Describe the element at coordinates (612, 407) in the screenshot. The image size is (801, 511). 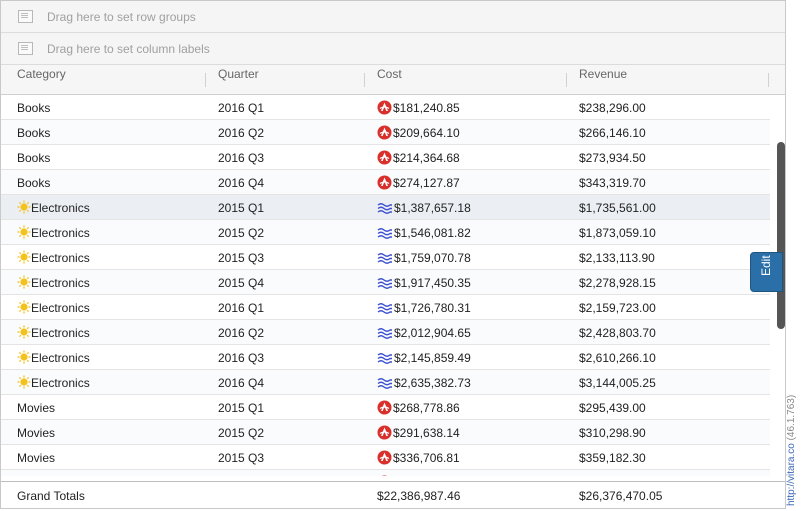
I see `revenue-cell: $295,439.00` at that location.